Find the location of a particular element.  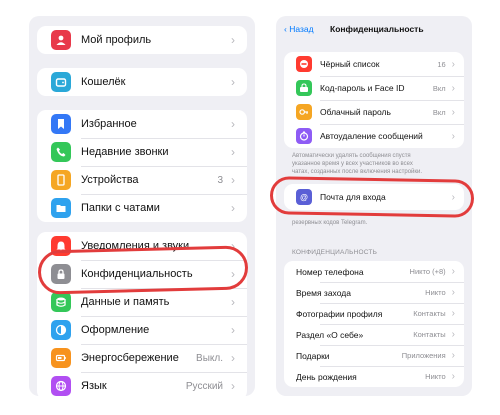

settings-item-my-profile: Мой профиль › is located at coordinates (142, 40).